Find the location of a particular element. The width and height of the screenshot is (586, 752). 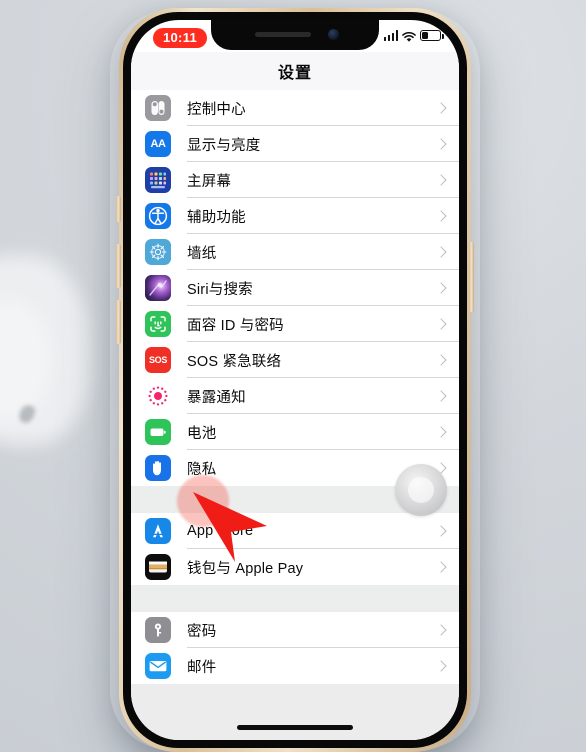

wallet-apple-pay-icon is located at coordinates (158, 567).